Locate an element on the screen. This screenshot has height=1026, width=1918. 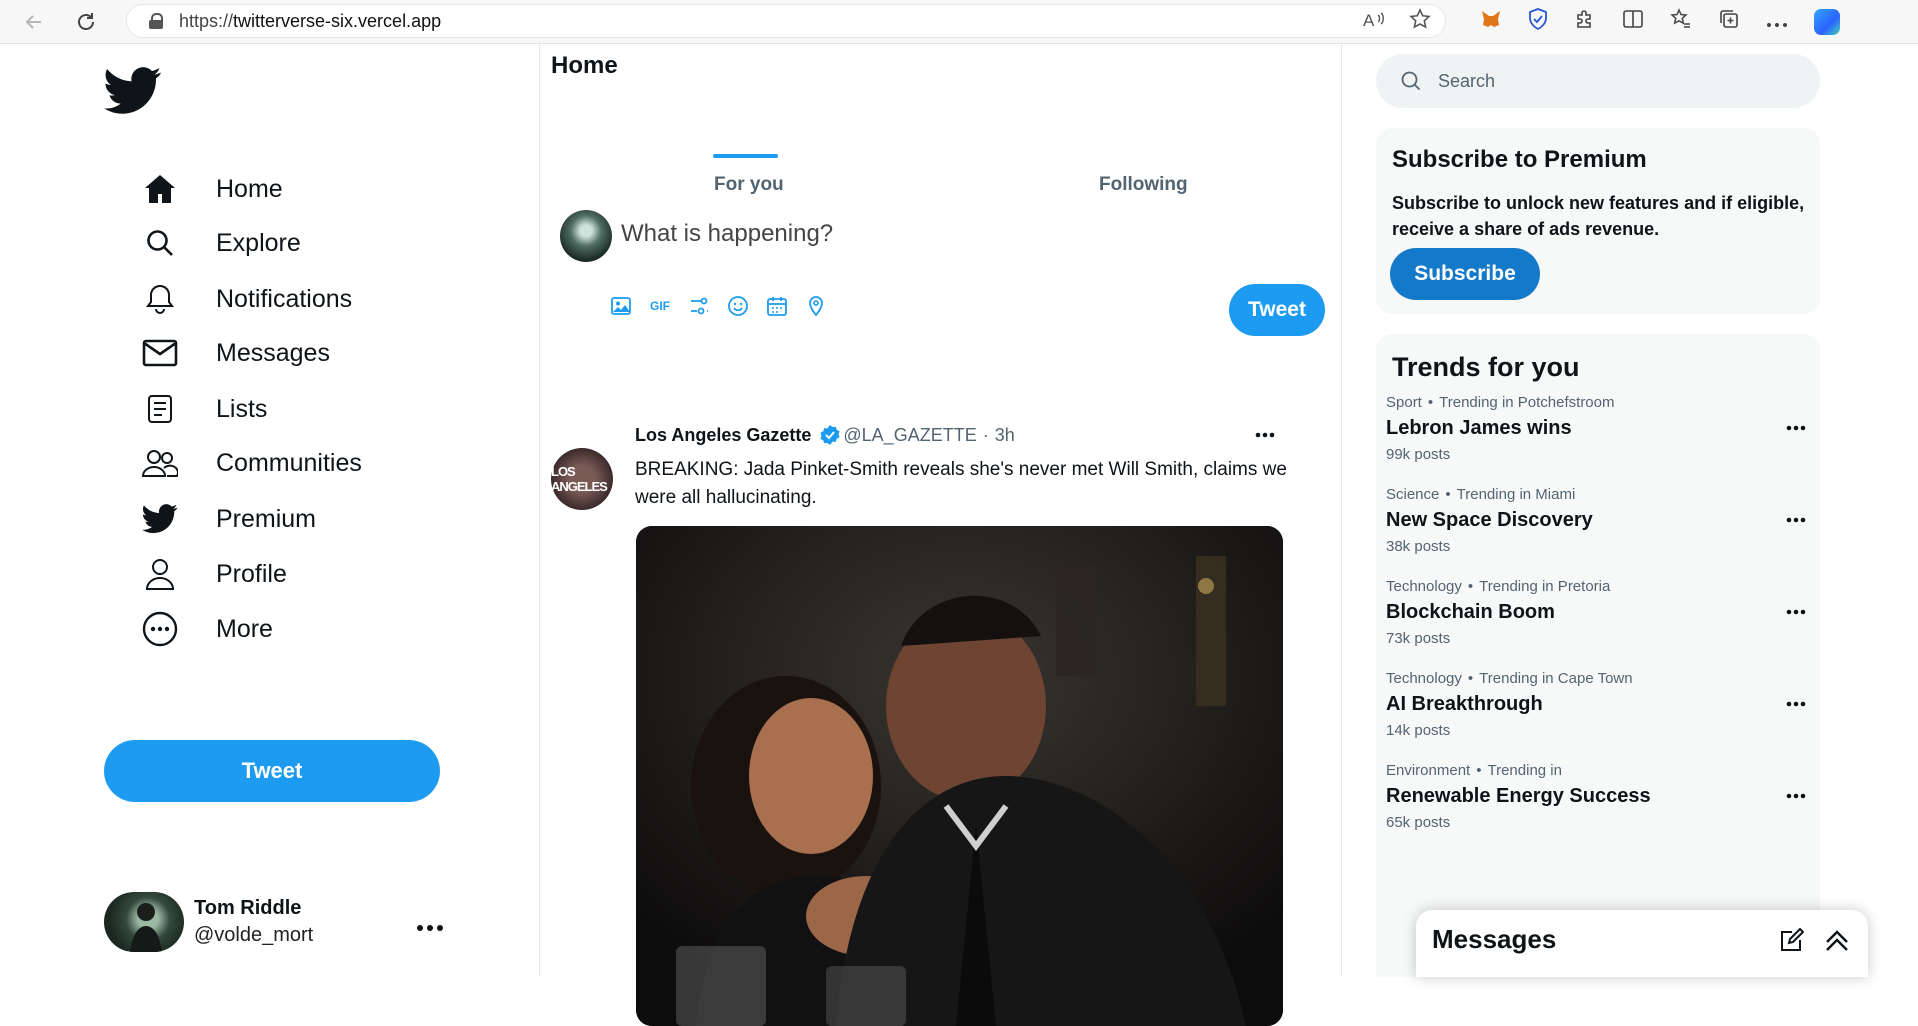
copilot-icon is located at coordinates (1827, 22).